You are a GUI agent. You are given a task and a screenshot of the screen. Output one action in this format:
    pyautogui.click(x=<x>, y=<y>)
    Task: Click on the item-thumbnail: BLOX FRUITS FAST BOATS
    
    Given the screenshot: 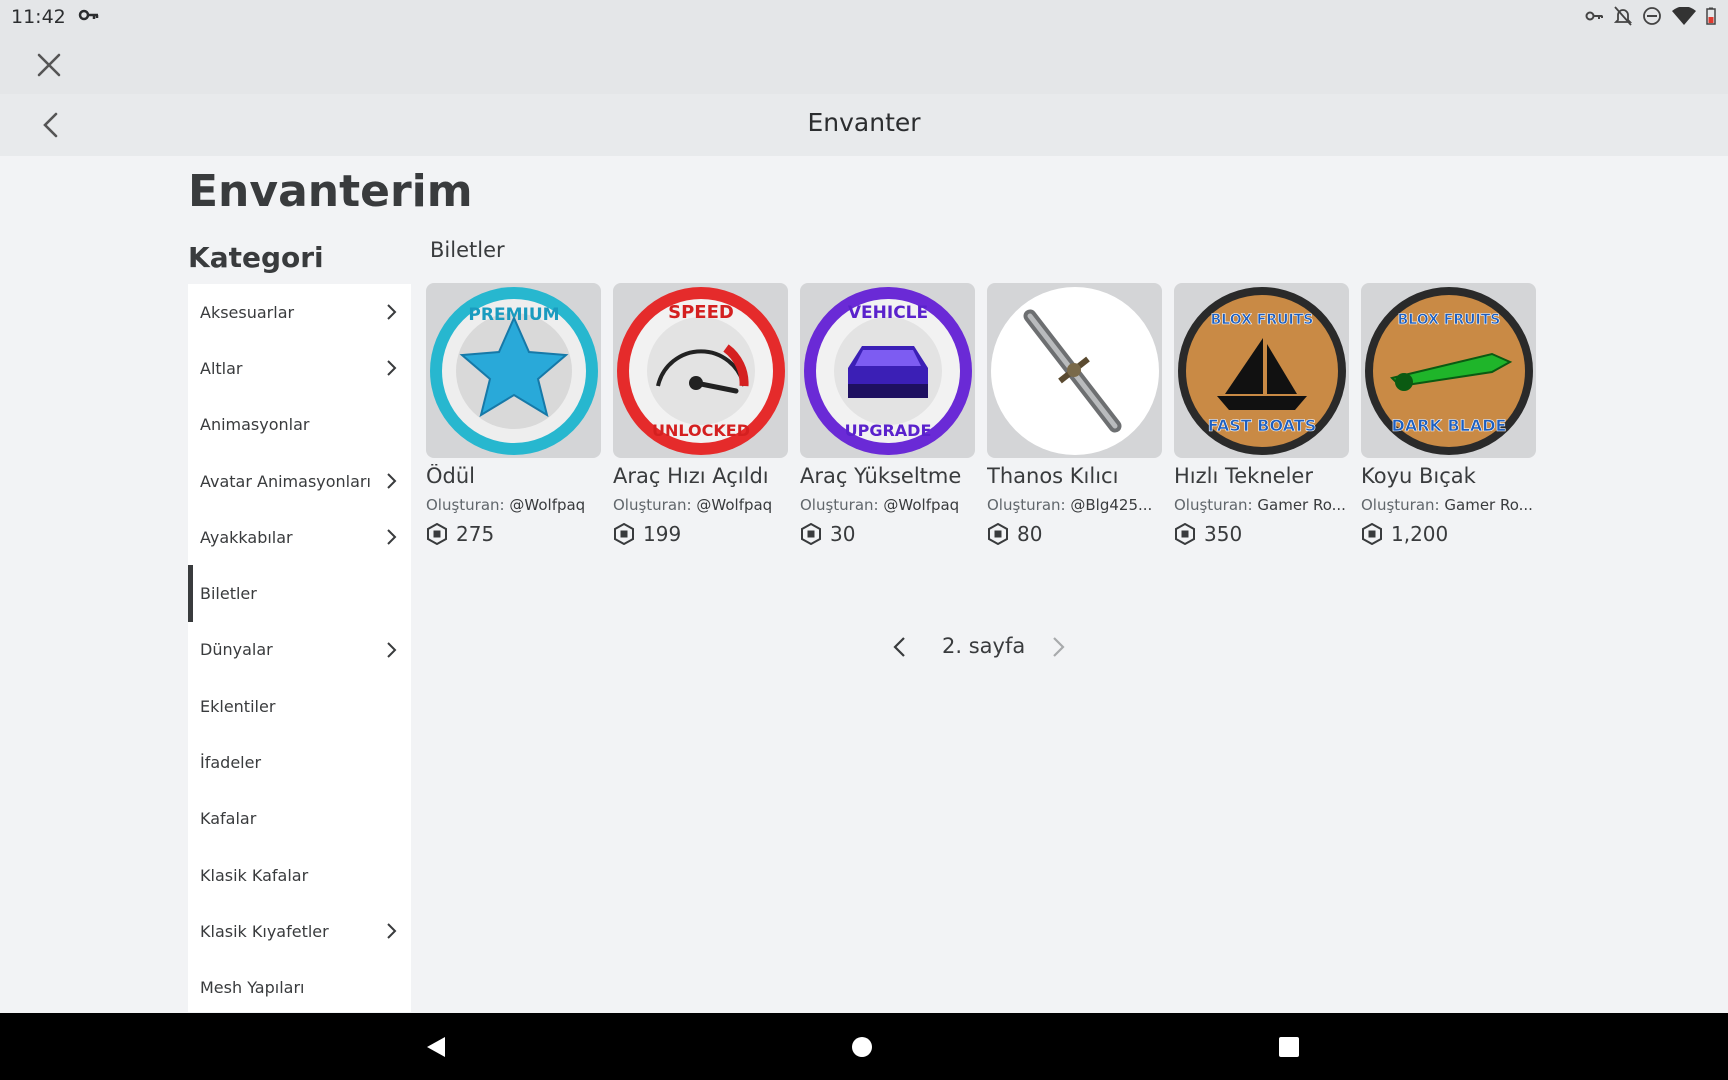 What is the action you would take?
    pyautogui.click(x=1261, y=370)
    